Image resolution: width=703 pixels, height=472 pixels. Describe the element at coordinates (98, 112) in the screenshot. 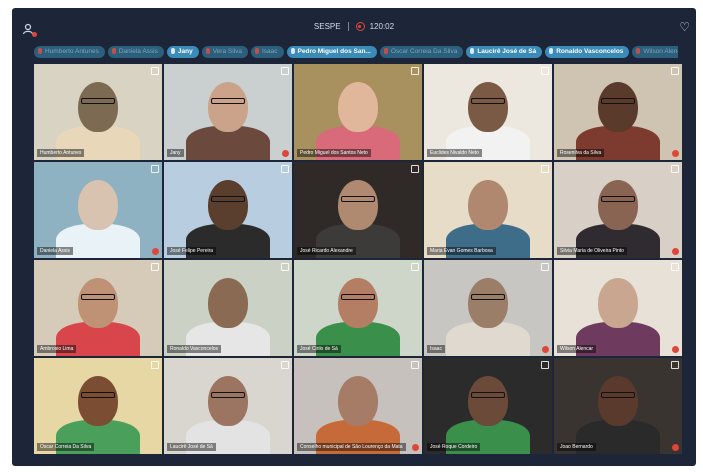

I see `video-tile: Humberto Antunes` at that location.